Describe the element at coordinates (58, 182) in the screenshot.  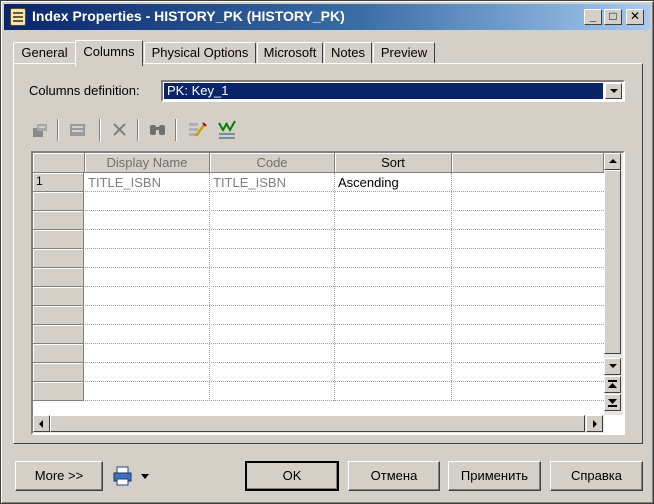
I see `row-header: 1` at that location.